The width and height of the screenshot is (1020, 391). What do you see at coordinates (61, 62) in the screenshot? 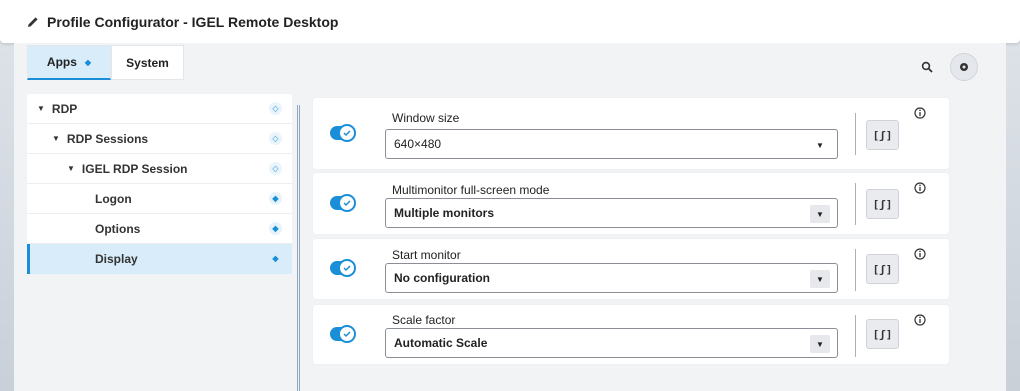
I see `tab-apps-label: Apps` at bounding box center [61, 62].